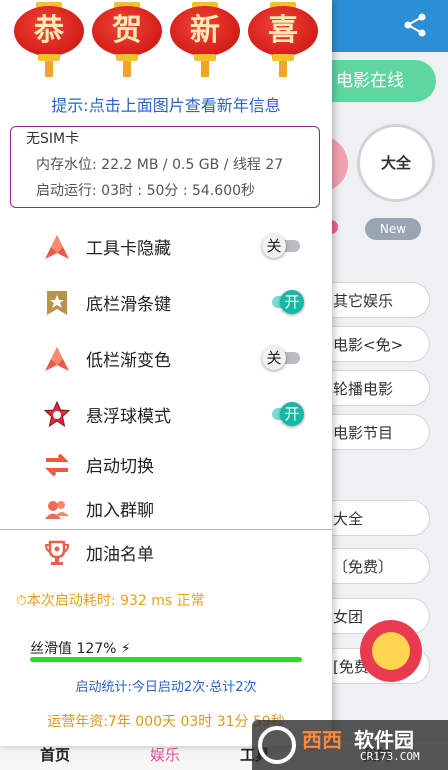 The width and height of the screenshot is (448, 770). What do you see at coordinates (160, 165) in the screenshot?
I see `memory-status: 内存水位: 22.2 MB / 0.5 GB / 线程 27` at bounding box center [160, 165].